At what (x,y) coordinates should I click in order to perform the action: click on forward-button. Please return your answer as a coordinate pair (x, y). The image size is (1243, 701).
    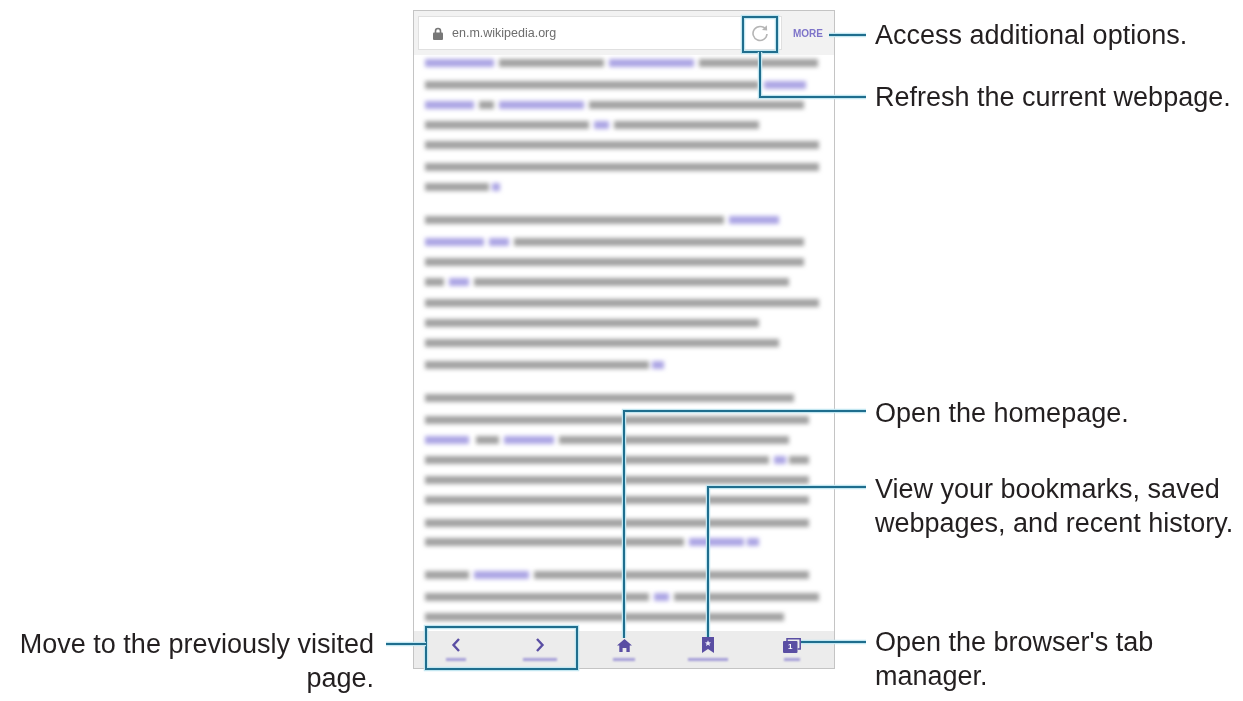
    Looking at the image, I should click on (540, 645).